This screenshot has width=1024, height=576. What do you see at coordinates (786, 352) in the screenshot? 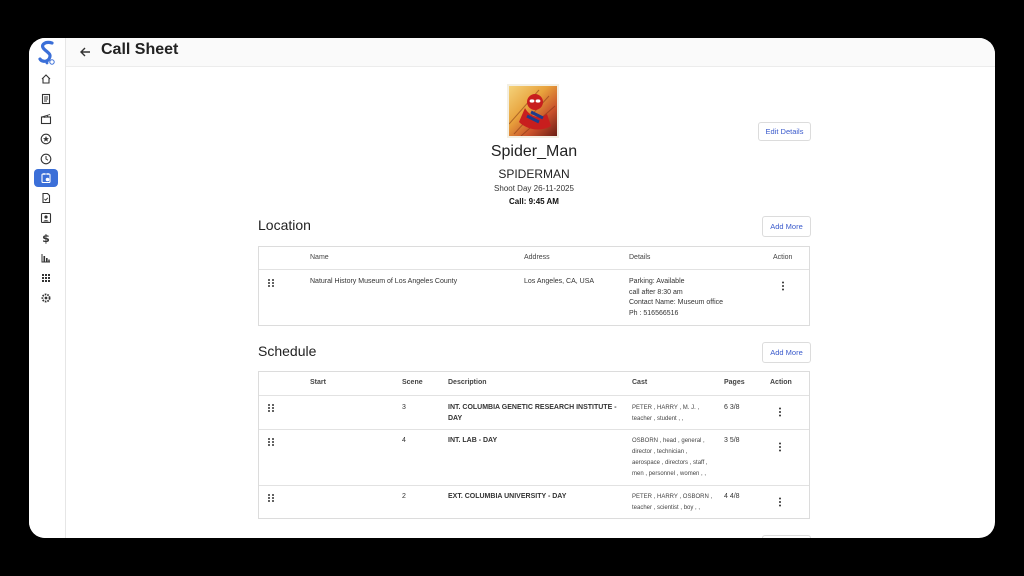
I see `schedule-add-more-button: Add More` at bounding box center [786, 352].